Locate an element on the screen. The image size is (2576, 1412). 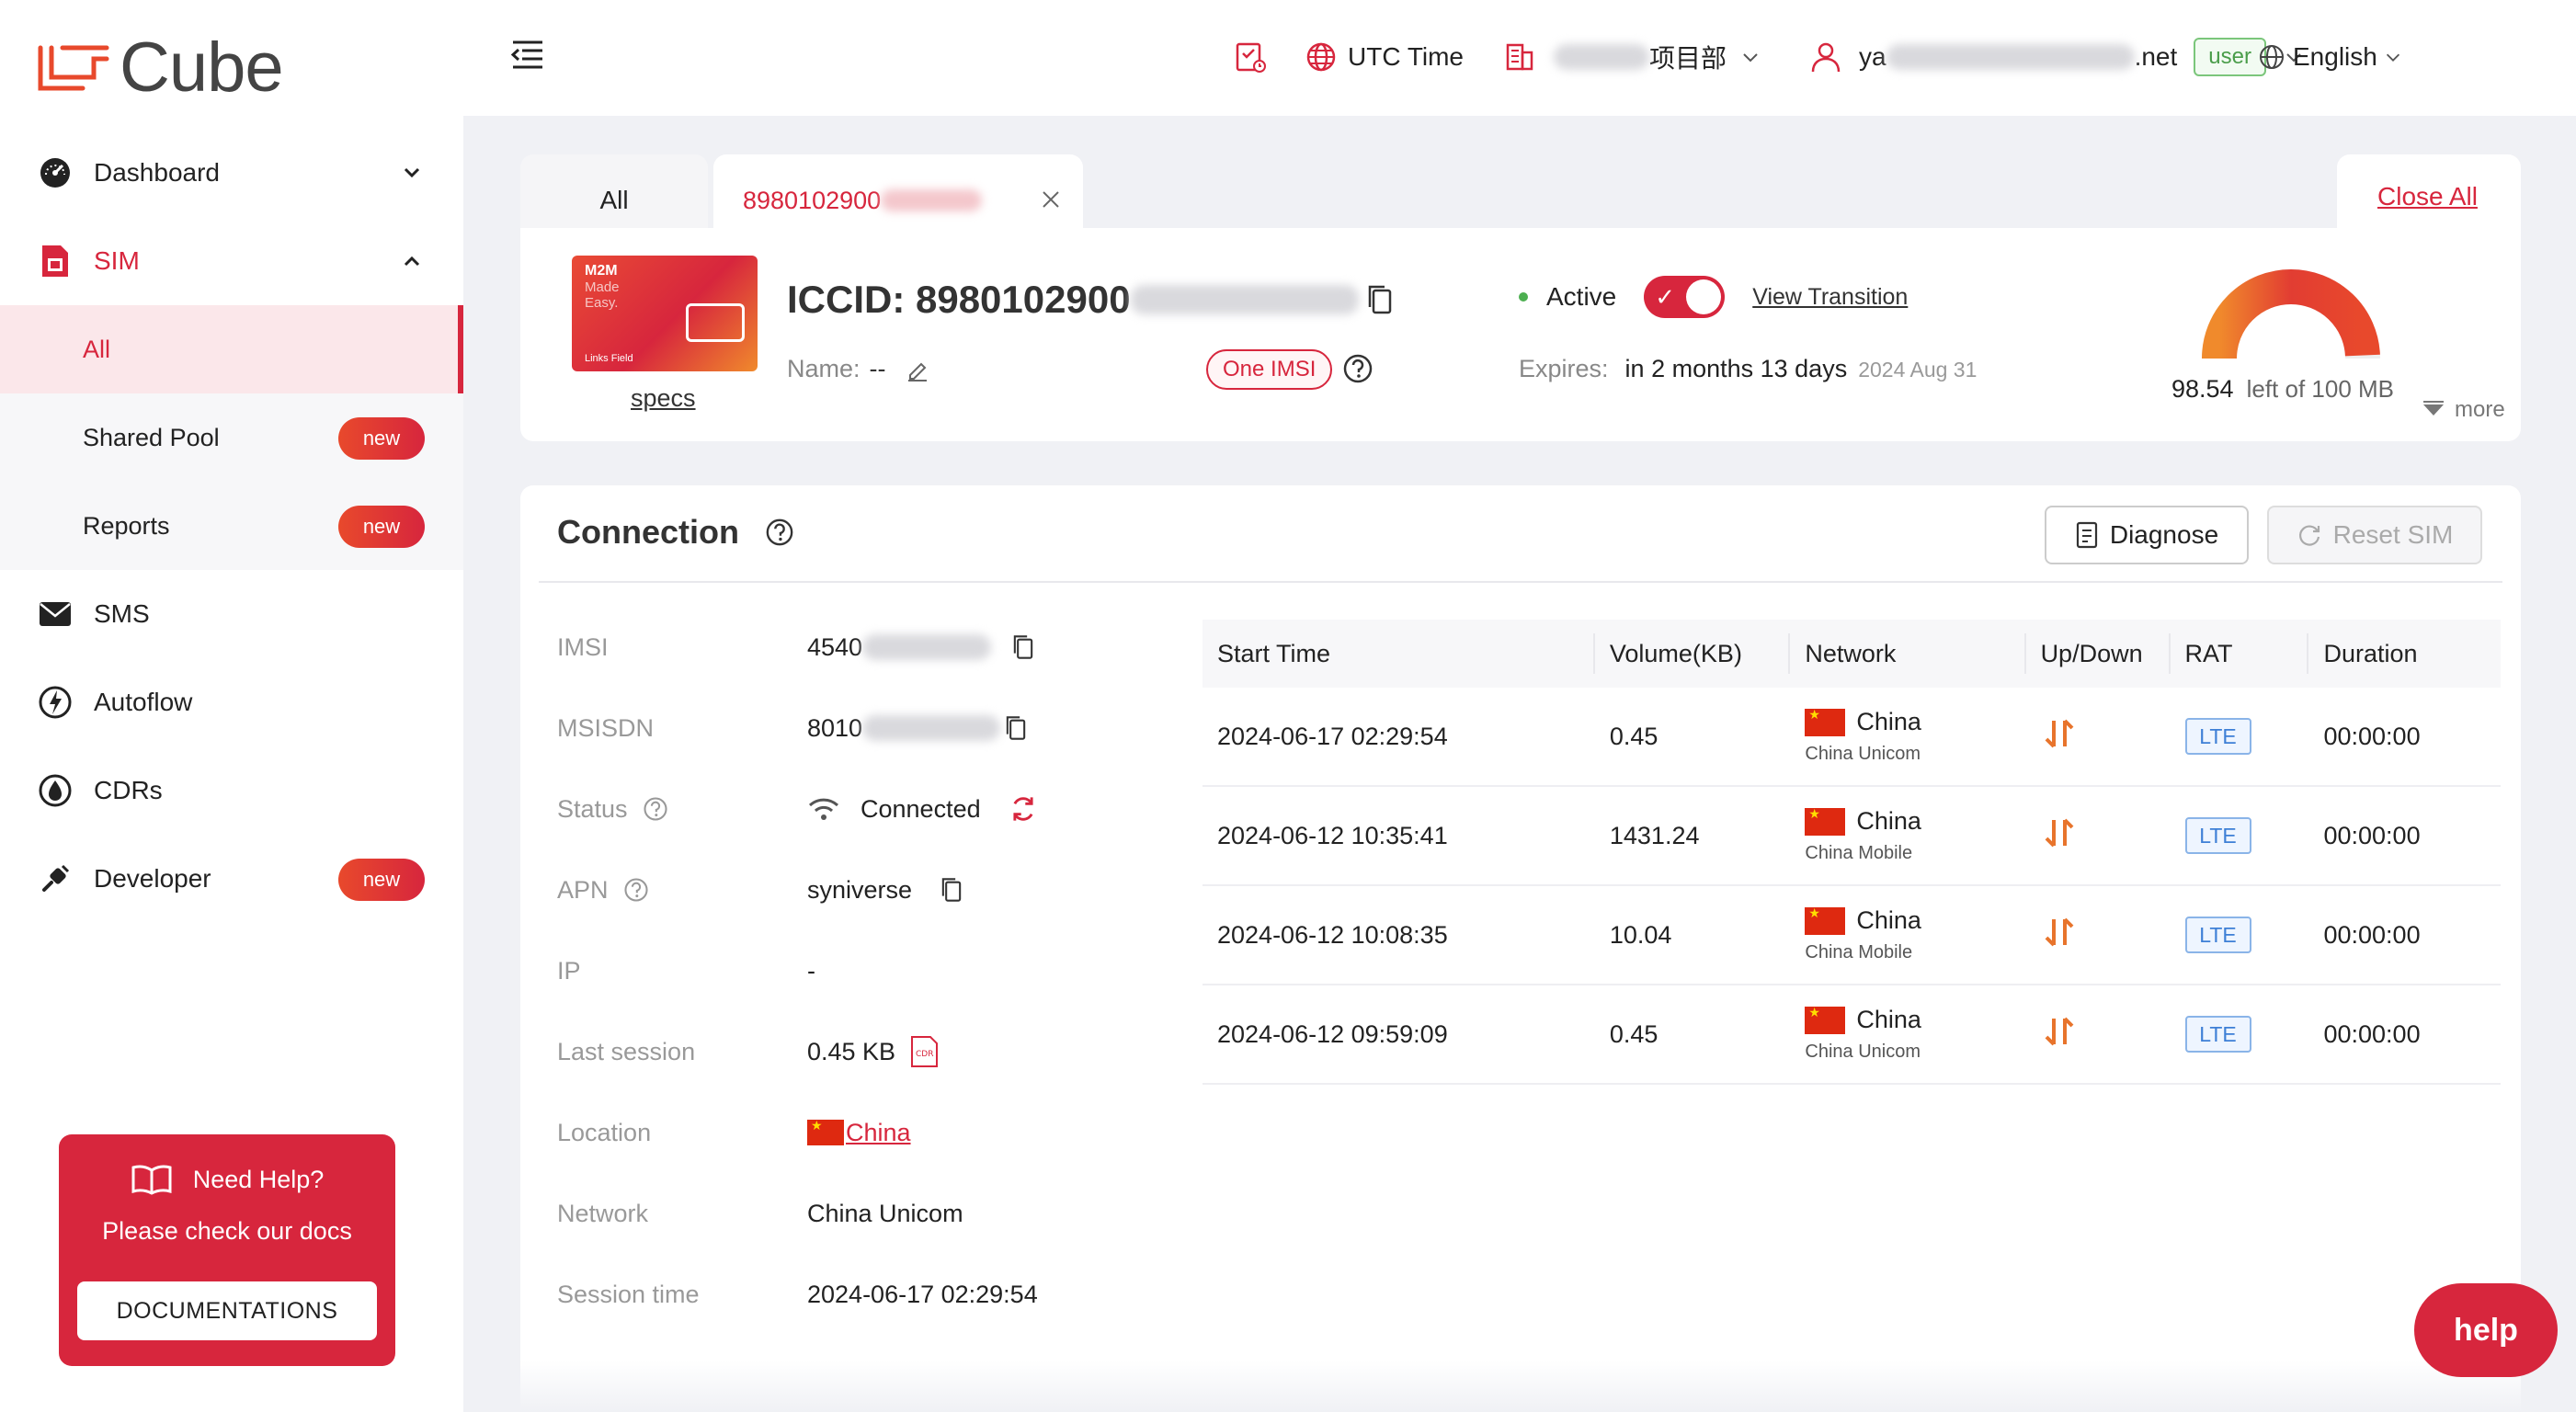
status-dot is located at coordinates (1523, 297).